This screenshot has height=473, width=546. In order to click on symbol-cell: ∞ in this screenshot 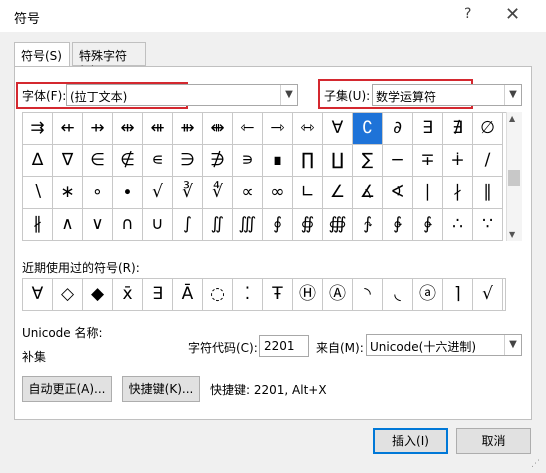, I will do `click(278, 193)`.